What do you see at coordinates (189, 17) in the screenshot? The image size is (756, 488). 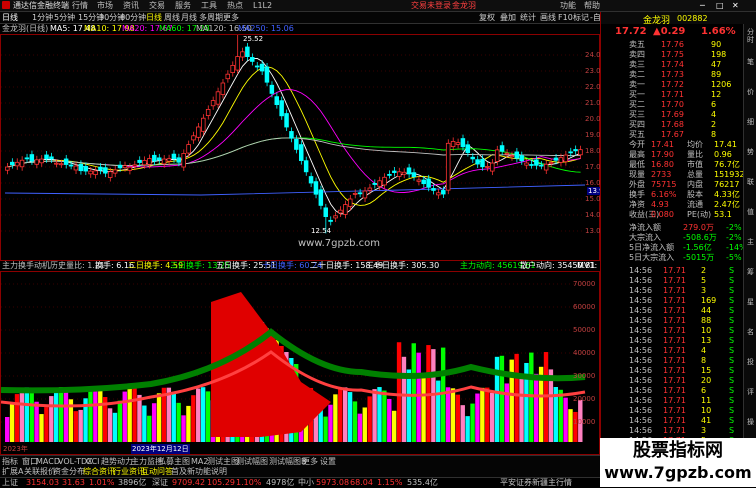 I see `period-month: 月线` at bounding box center [189, 17].